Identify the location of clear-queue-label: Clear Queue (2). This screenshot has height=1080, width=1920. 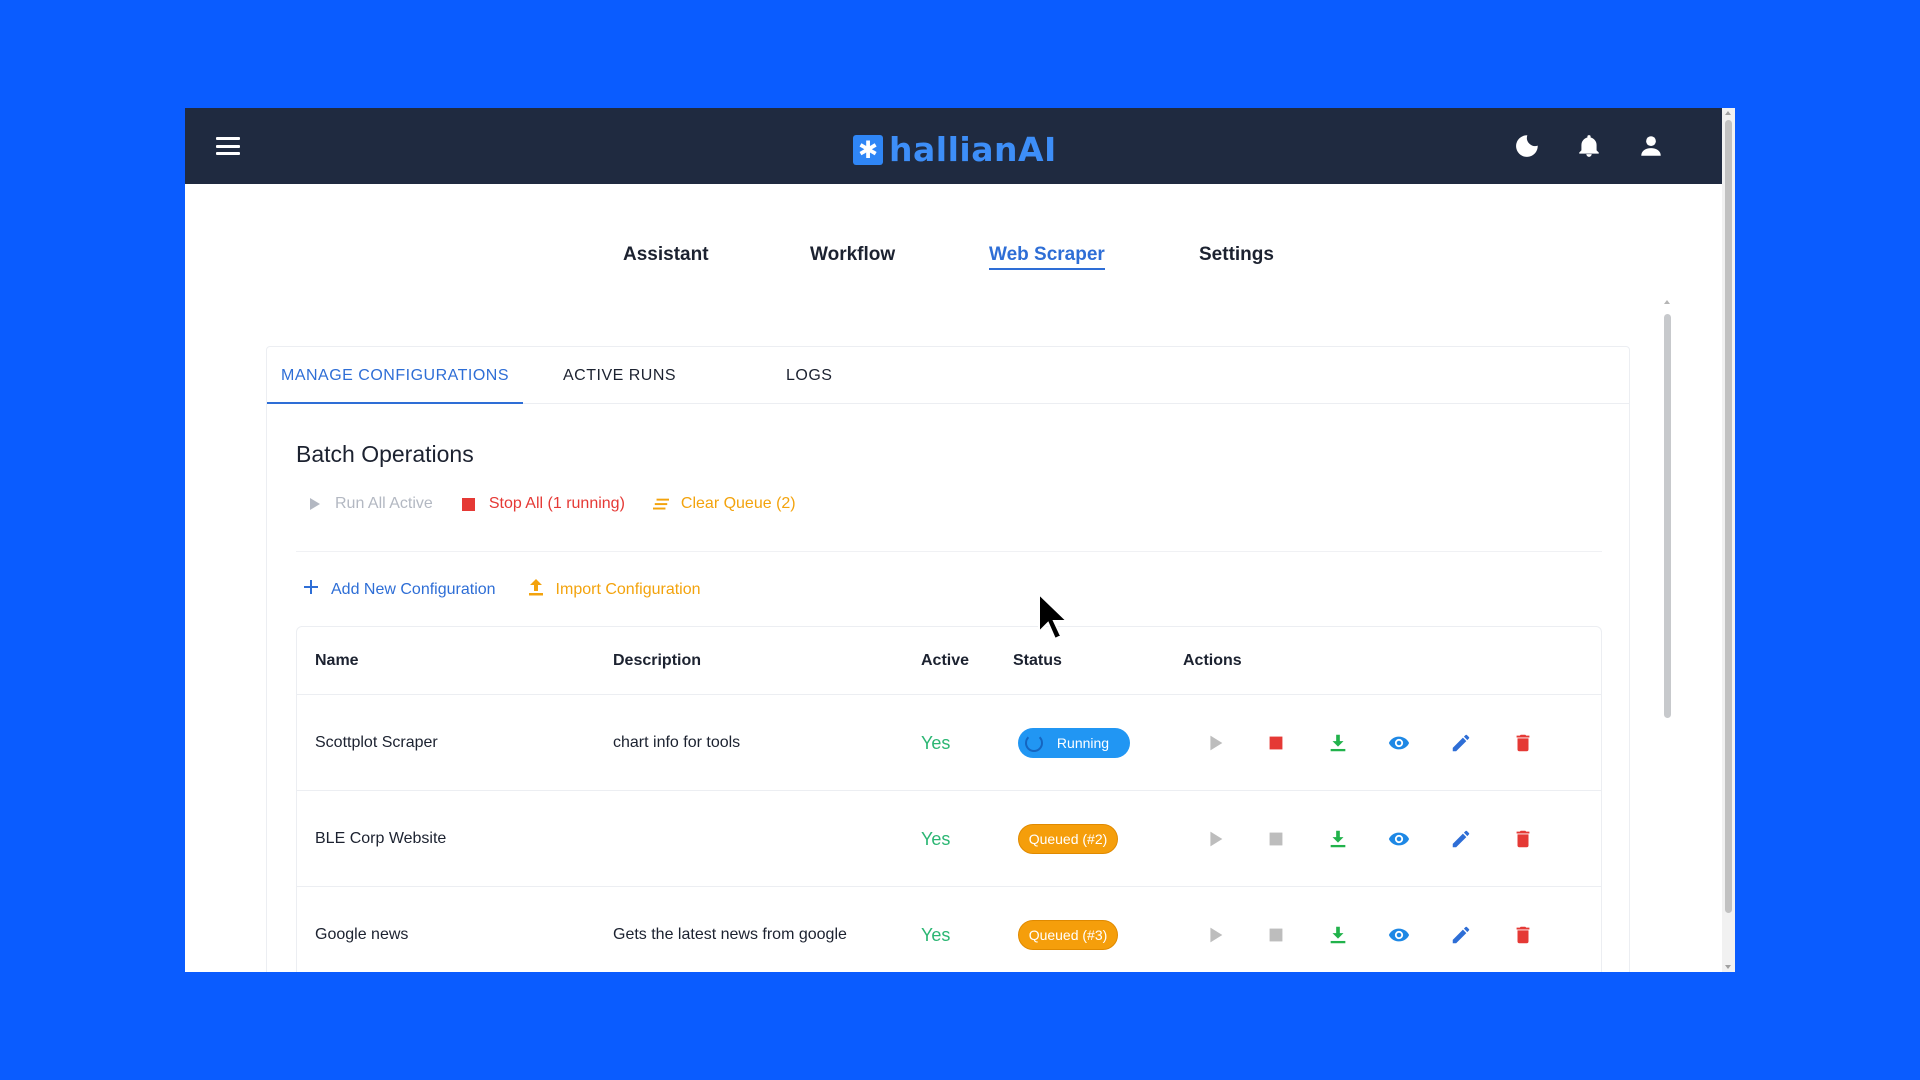
(738, 503).